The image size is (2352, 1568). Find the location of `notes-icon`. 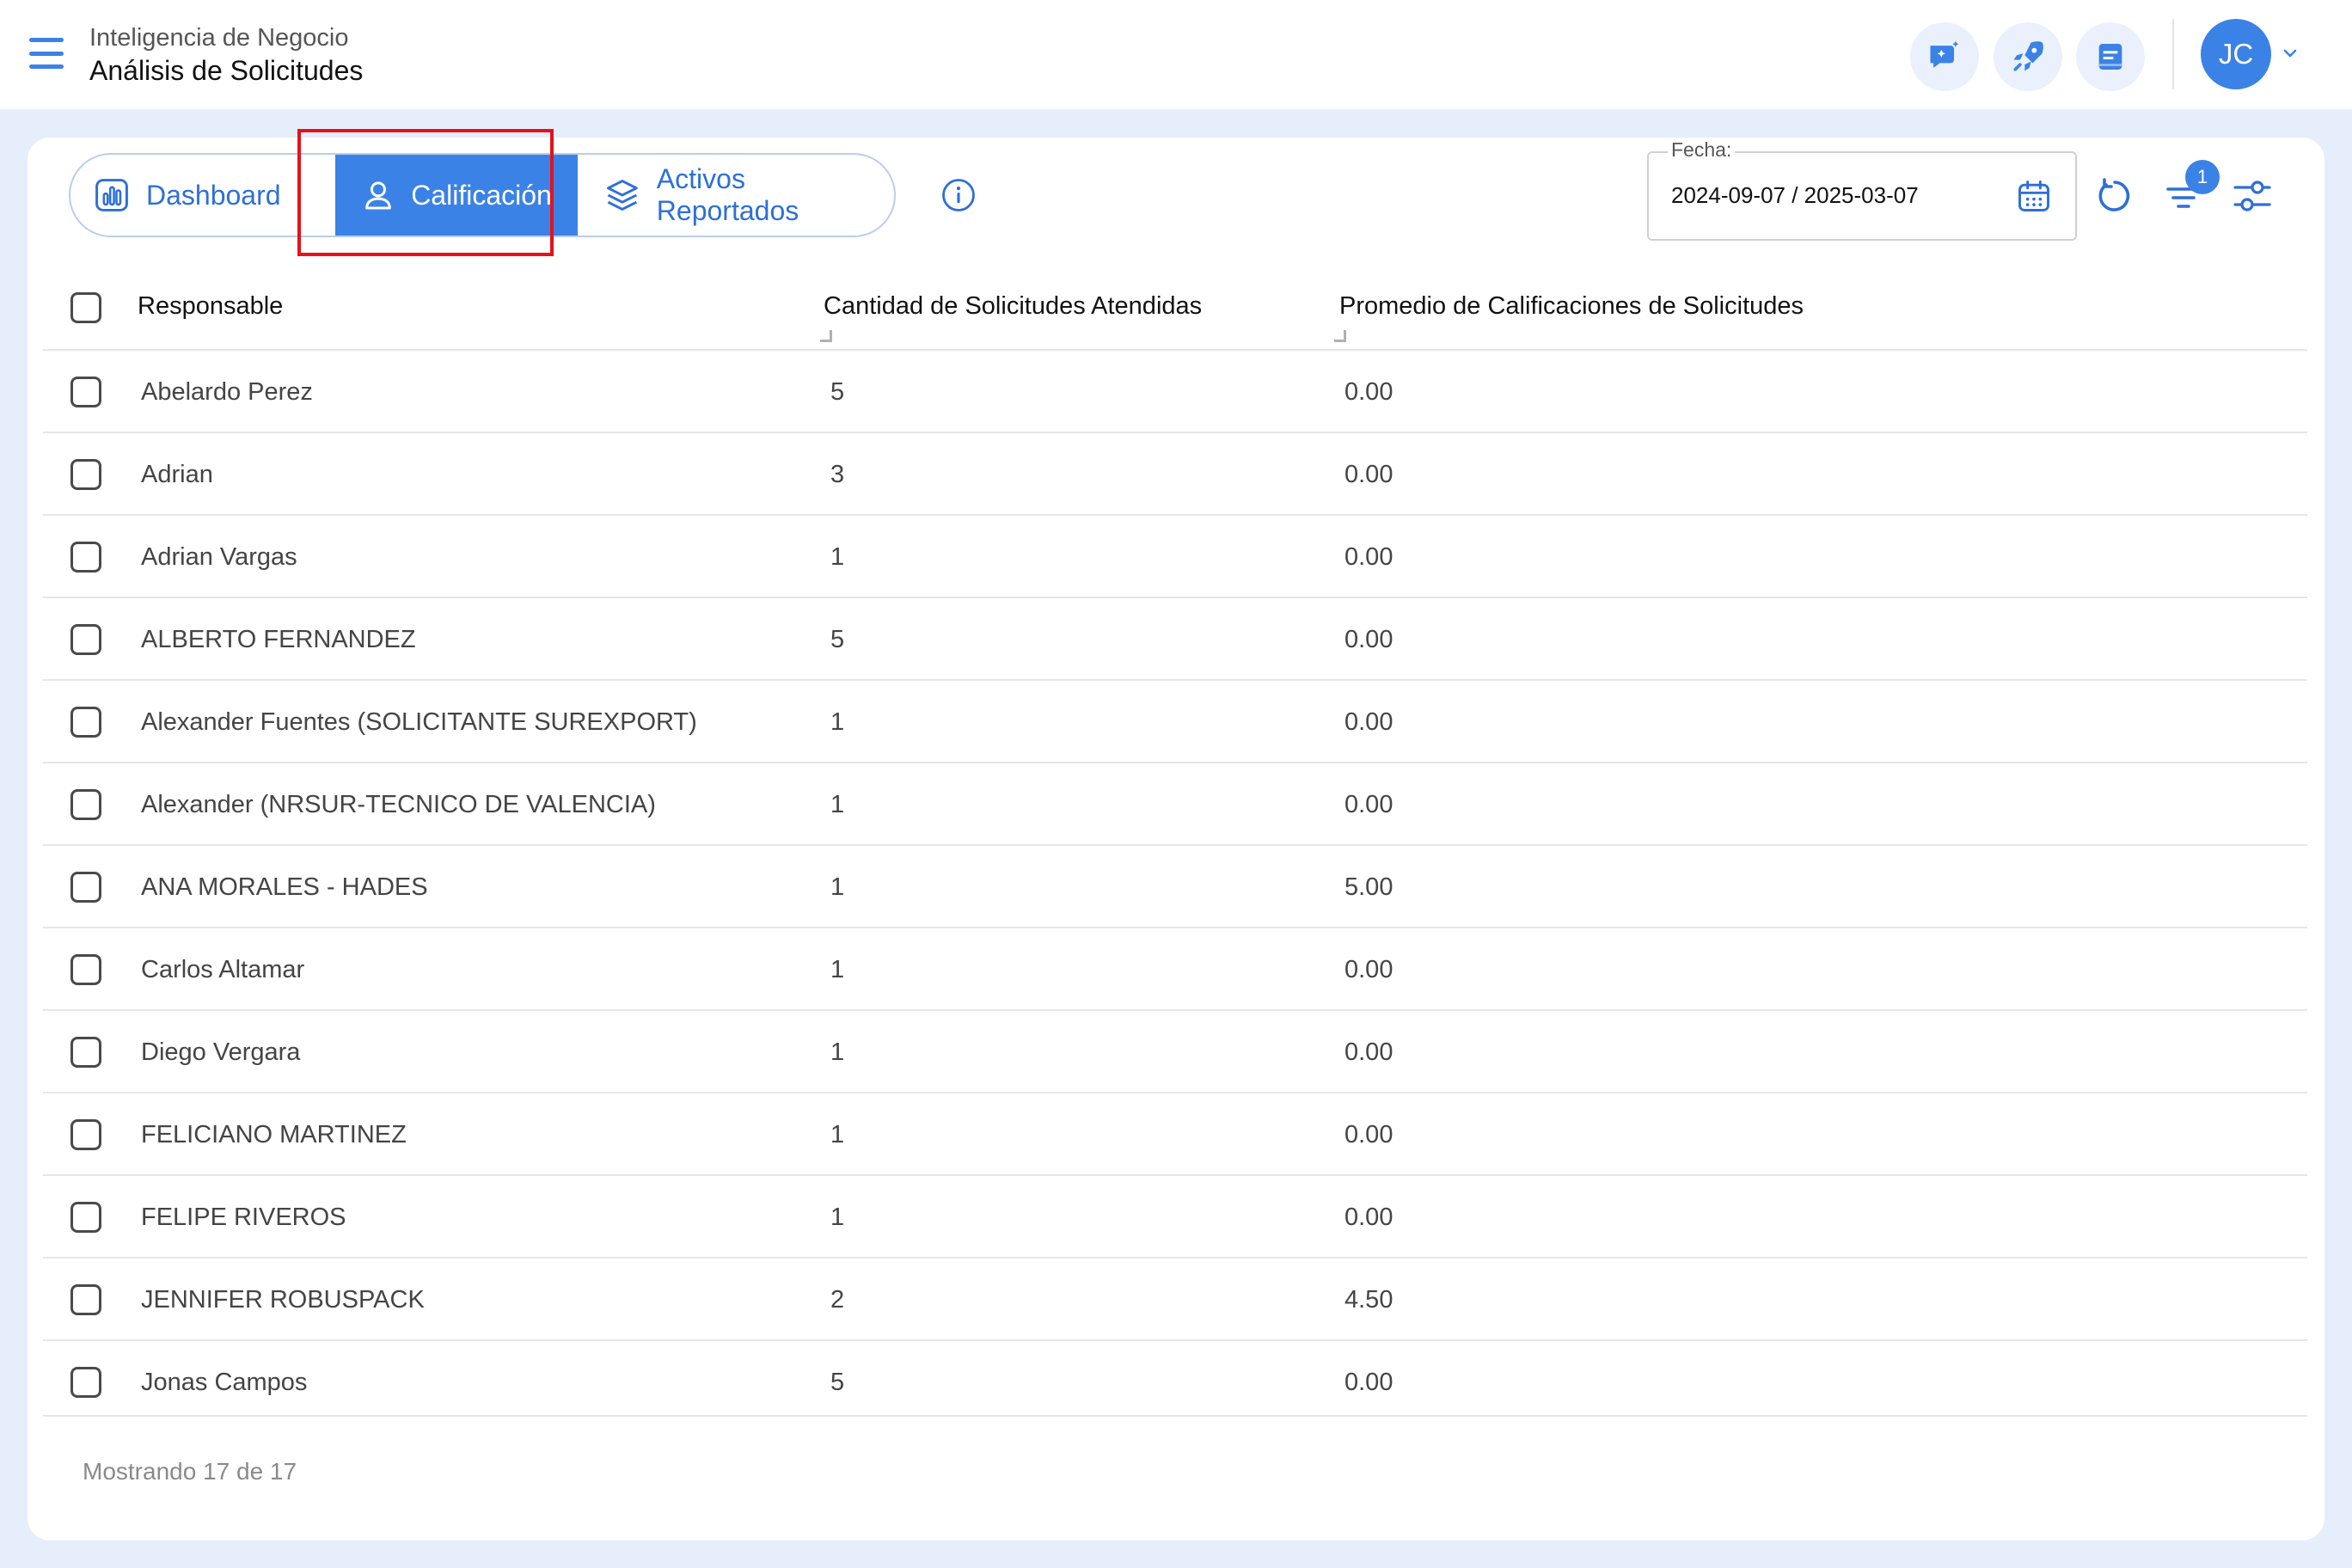

notes-icon is located at coordinates (2110, 56).